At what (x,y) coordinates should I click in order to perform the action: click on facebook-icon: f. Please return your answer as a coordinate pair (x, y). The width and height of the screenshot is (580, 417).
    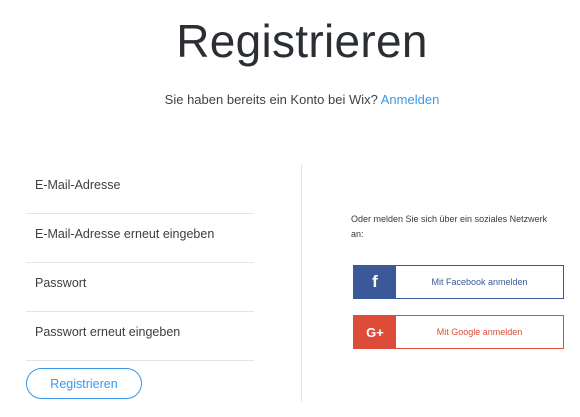
    Looking at the image, I should click on (375, 282).